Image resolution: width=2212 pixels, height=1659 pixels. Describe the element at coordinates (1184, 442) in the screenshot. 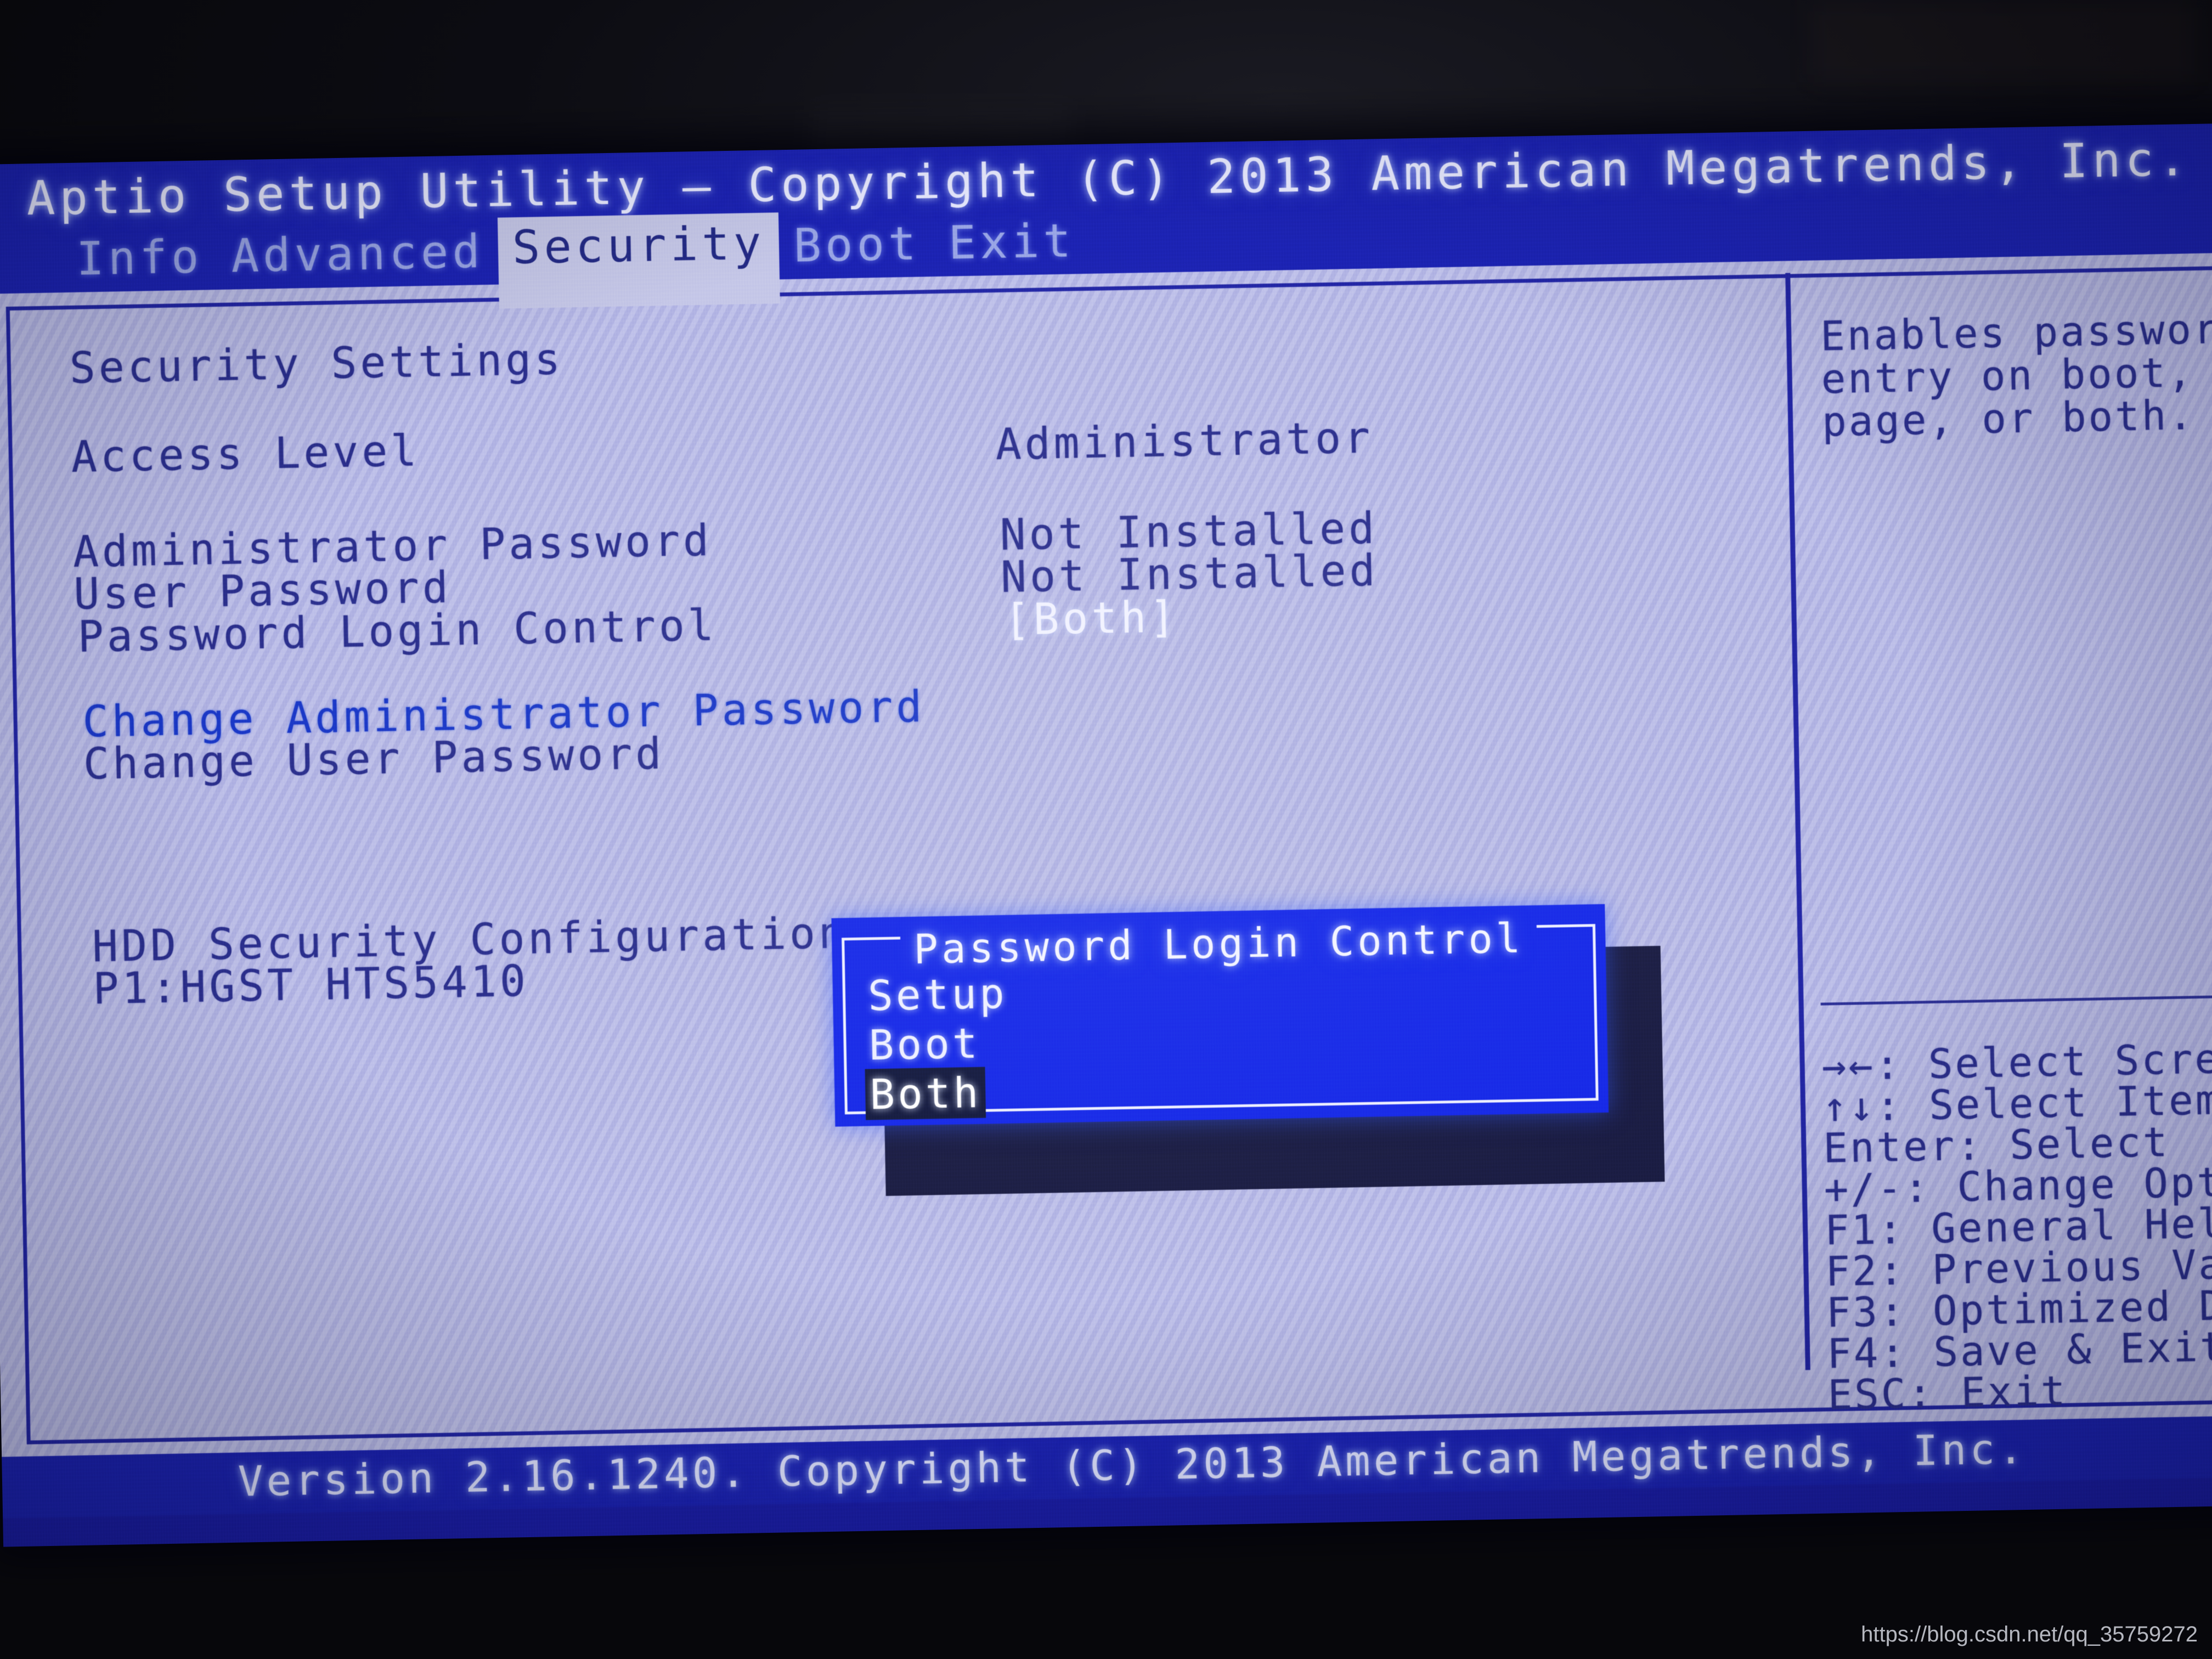

I see `row-value-access-level: Administrator` at that location.